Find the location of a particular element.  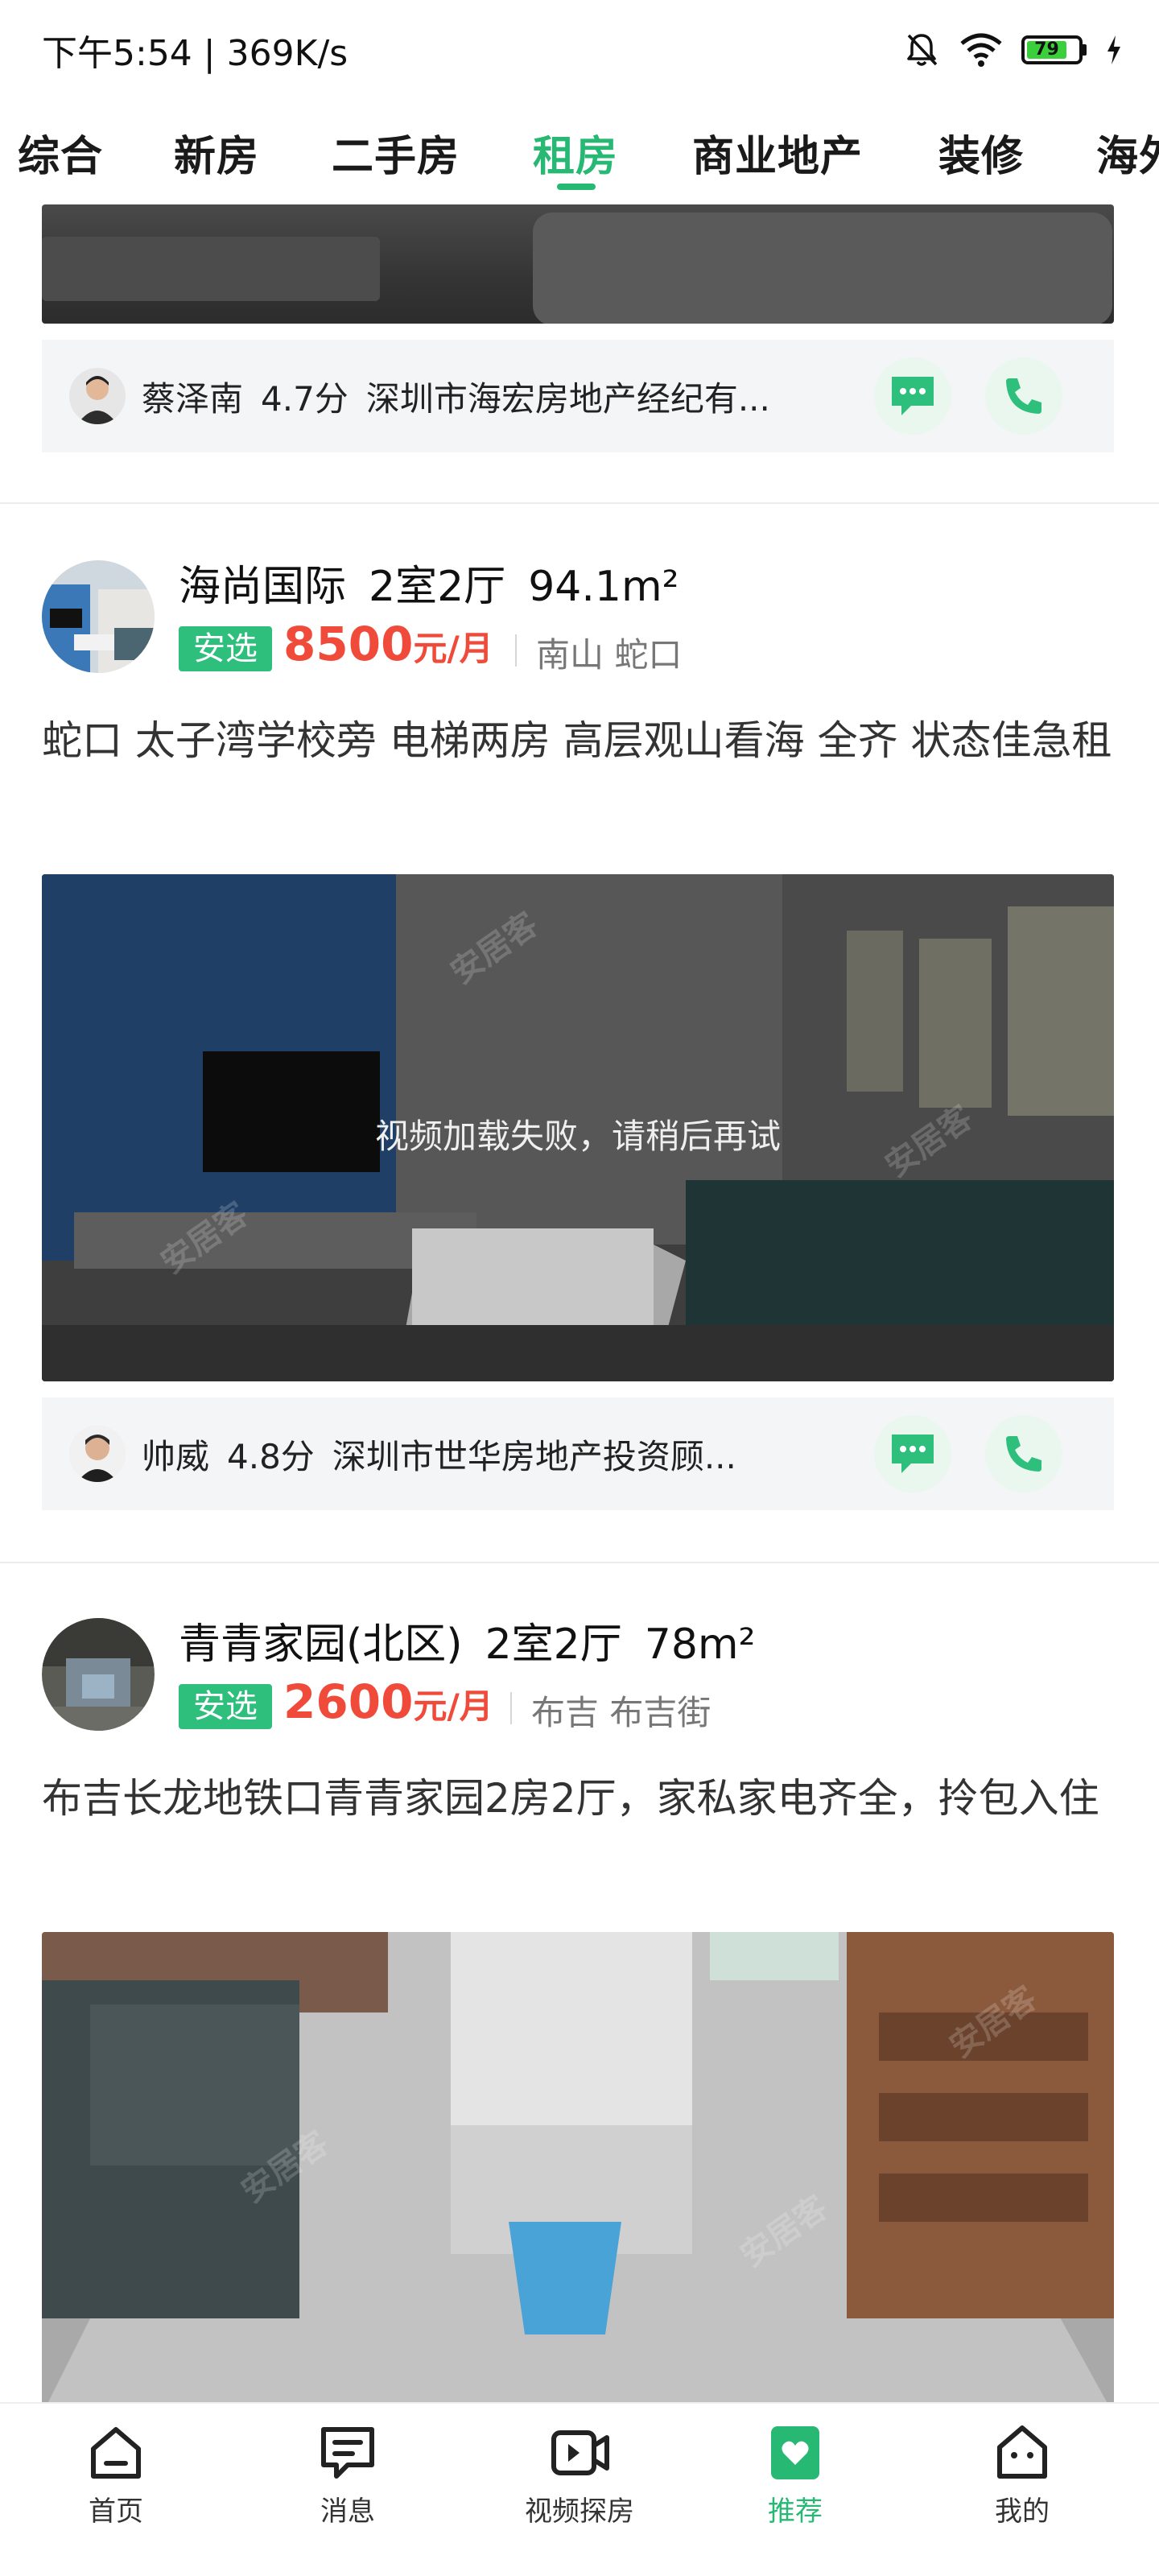

nav-profile-label: 我的 is located at coordinates (1022, 2512).